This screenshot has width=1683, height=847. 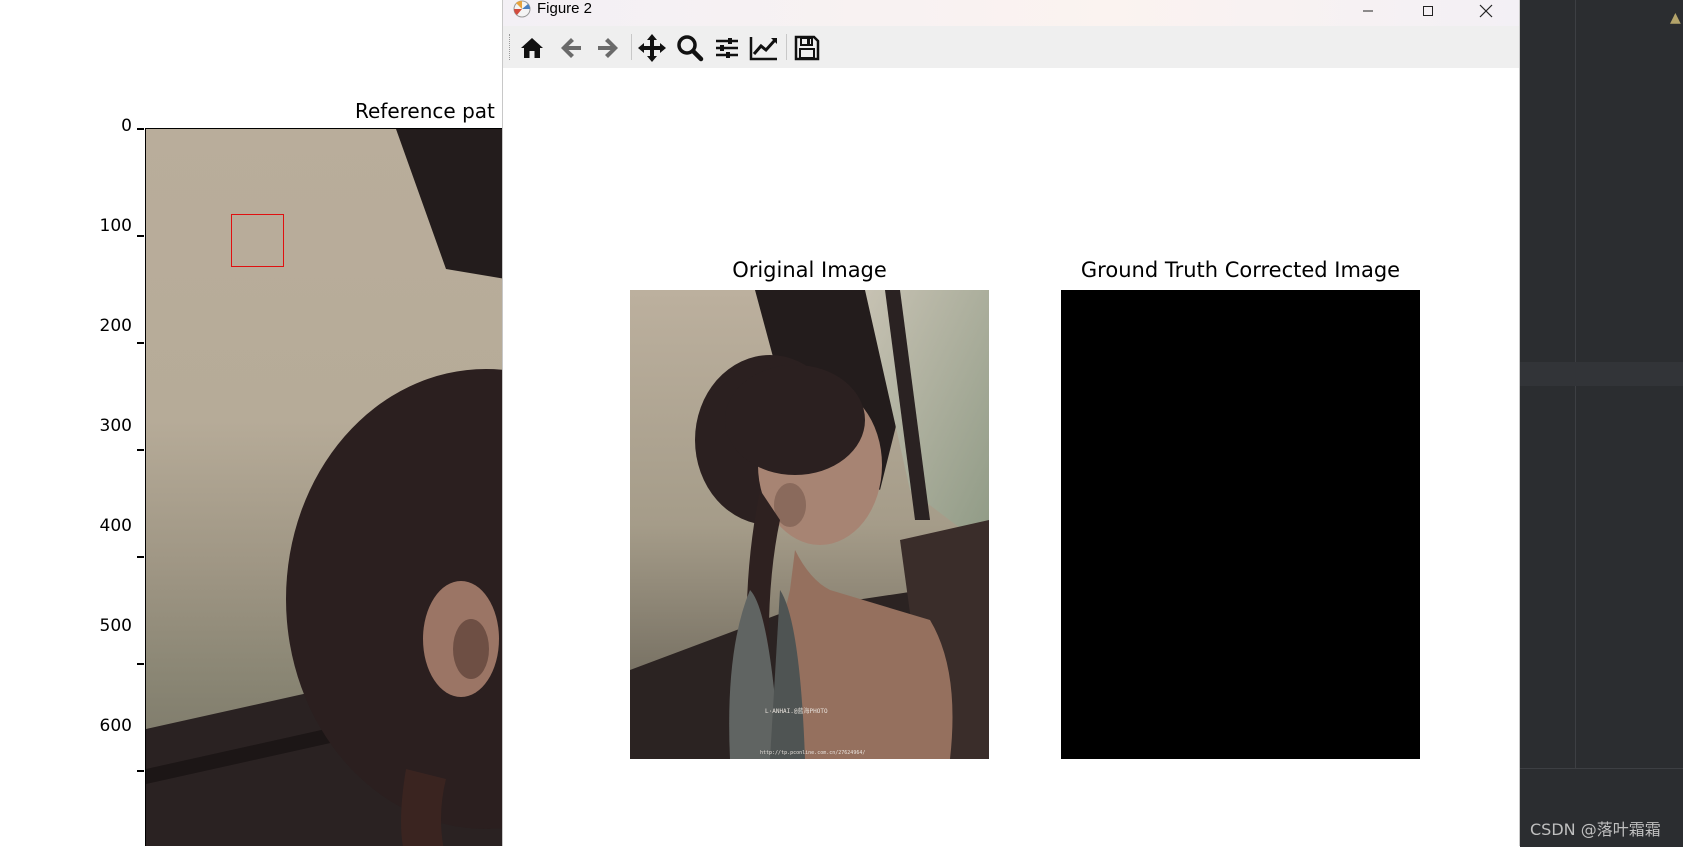 What do you see at coordinates (257, 240) in the screenshot?
I see `reference-patch-box` at bounding box center [257, 240].